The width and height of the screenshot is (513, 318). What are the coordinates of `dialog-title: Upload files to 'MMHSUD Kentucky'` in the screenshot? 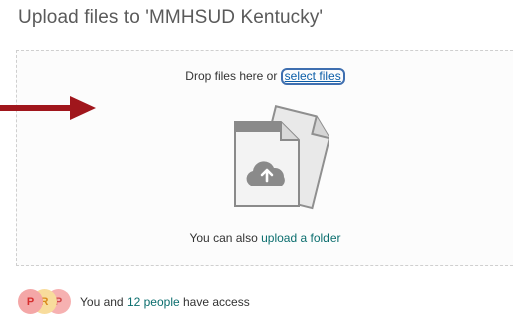 It's located at (171, 17).